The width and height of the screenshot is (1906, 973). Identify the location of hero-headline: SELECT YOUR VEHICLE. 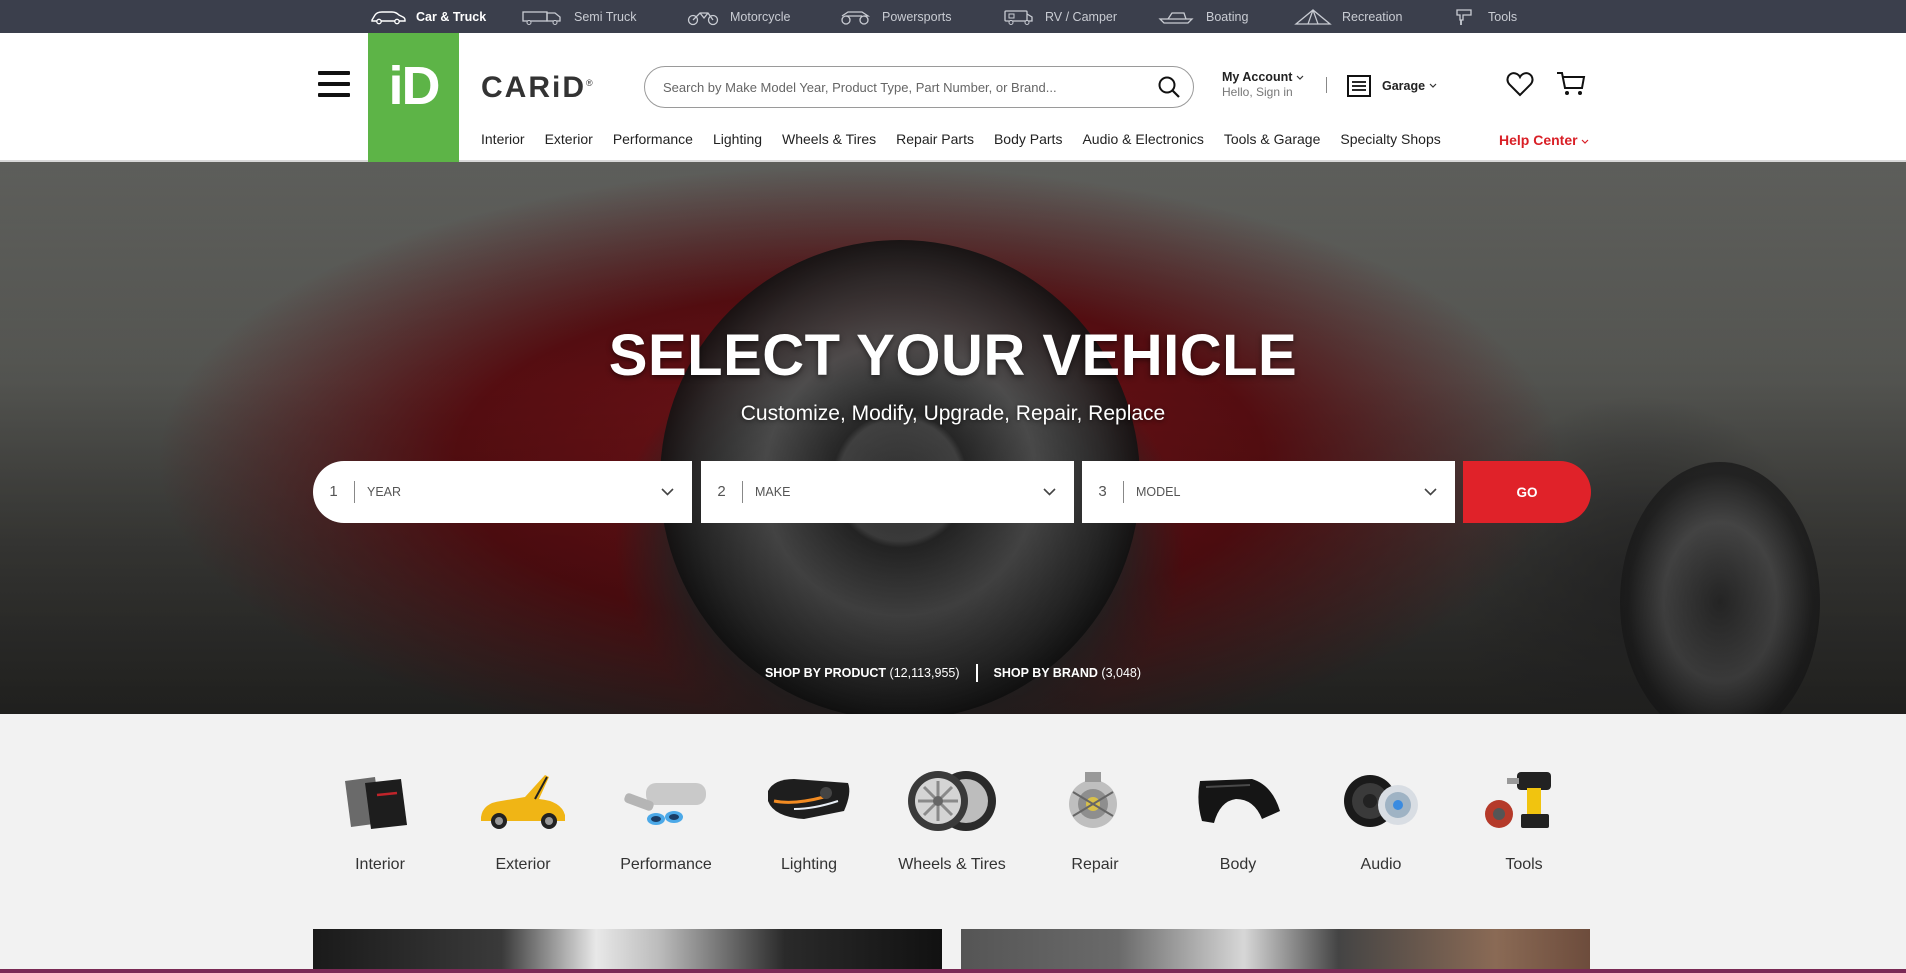
(953, 355).